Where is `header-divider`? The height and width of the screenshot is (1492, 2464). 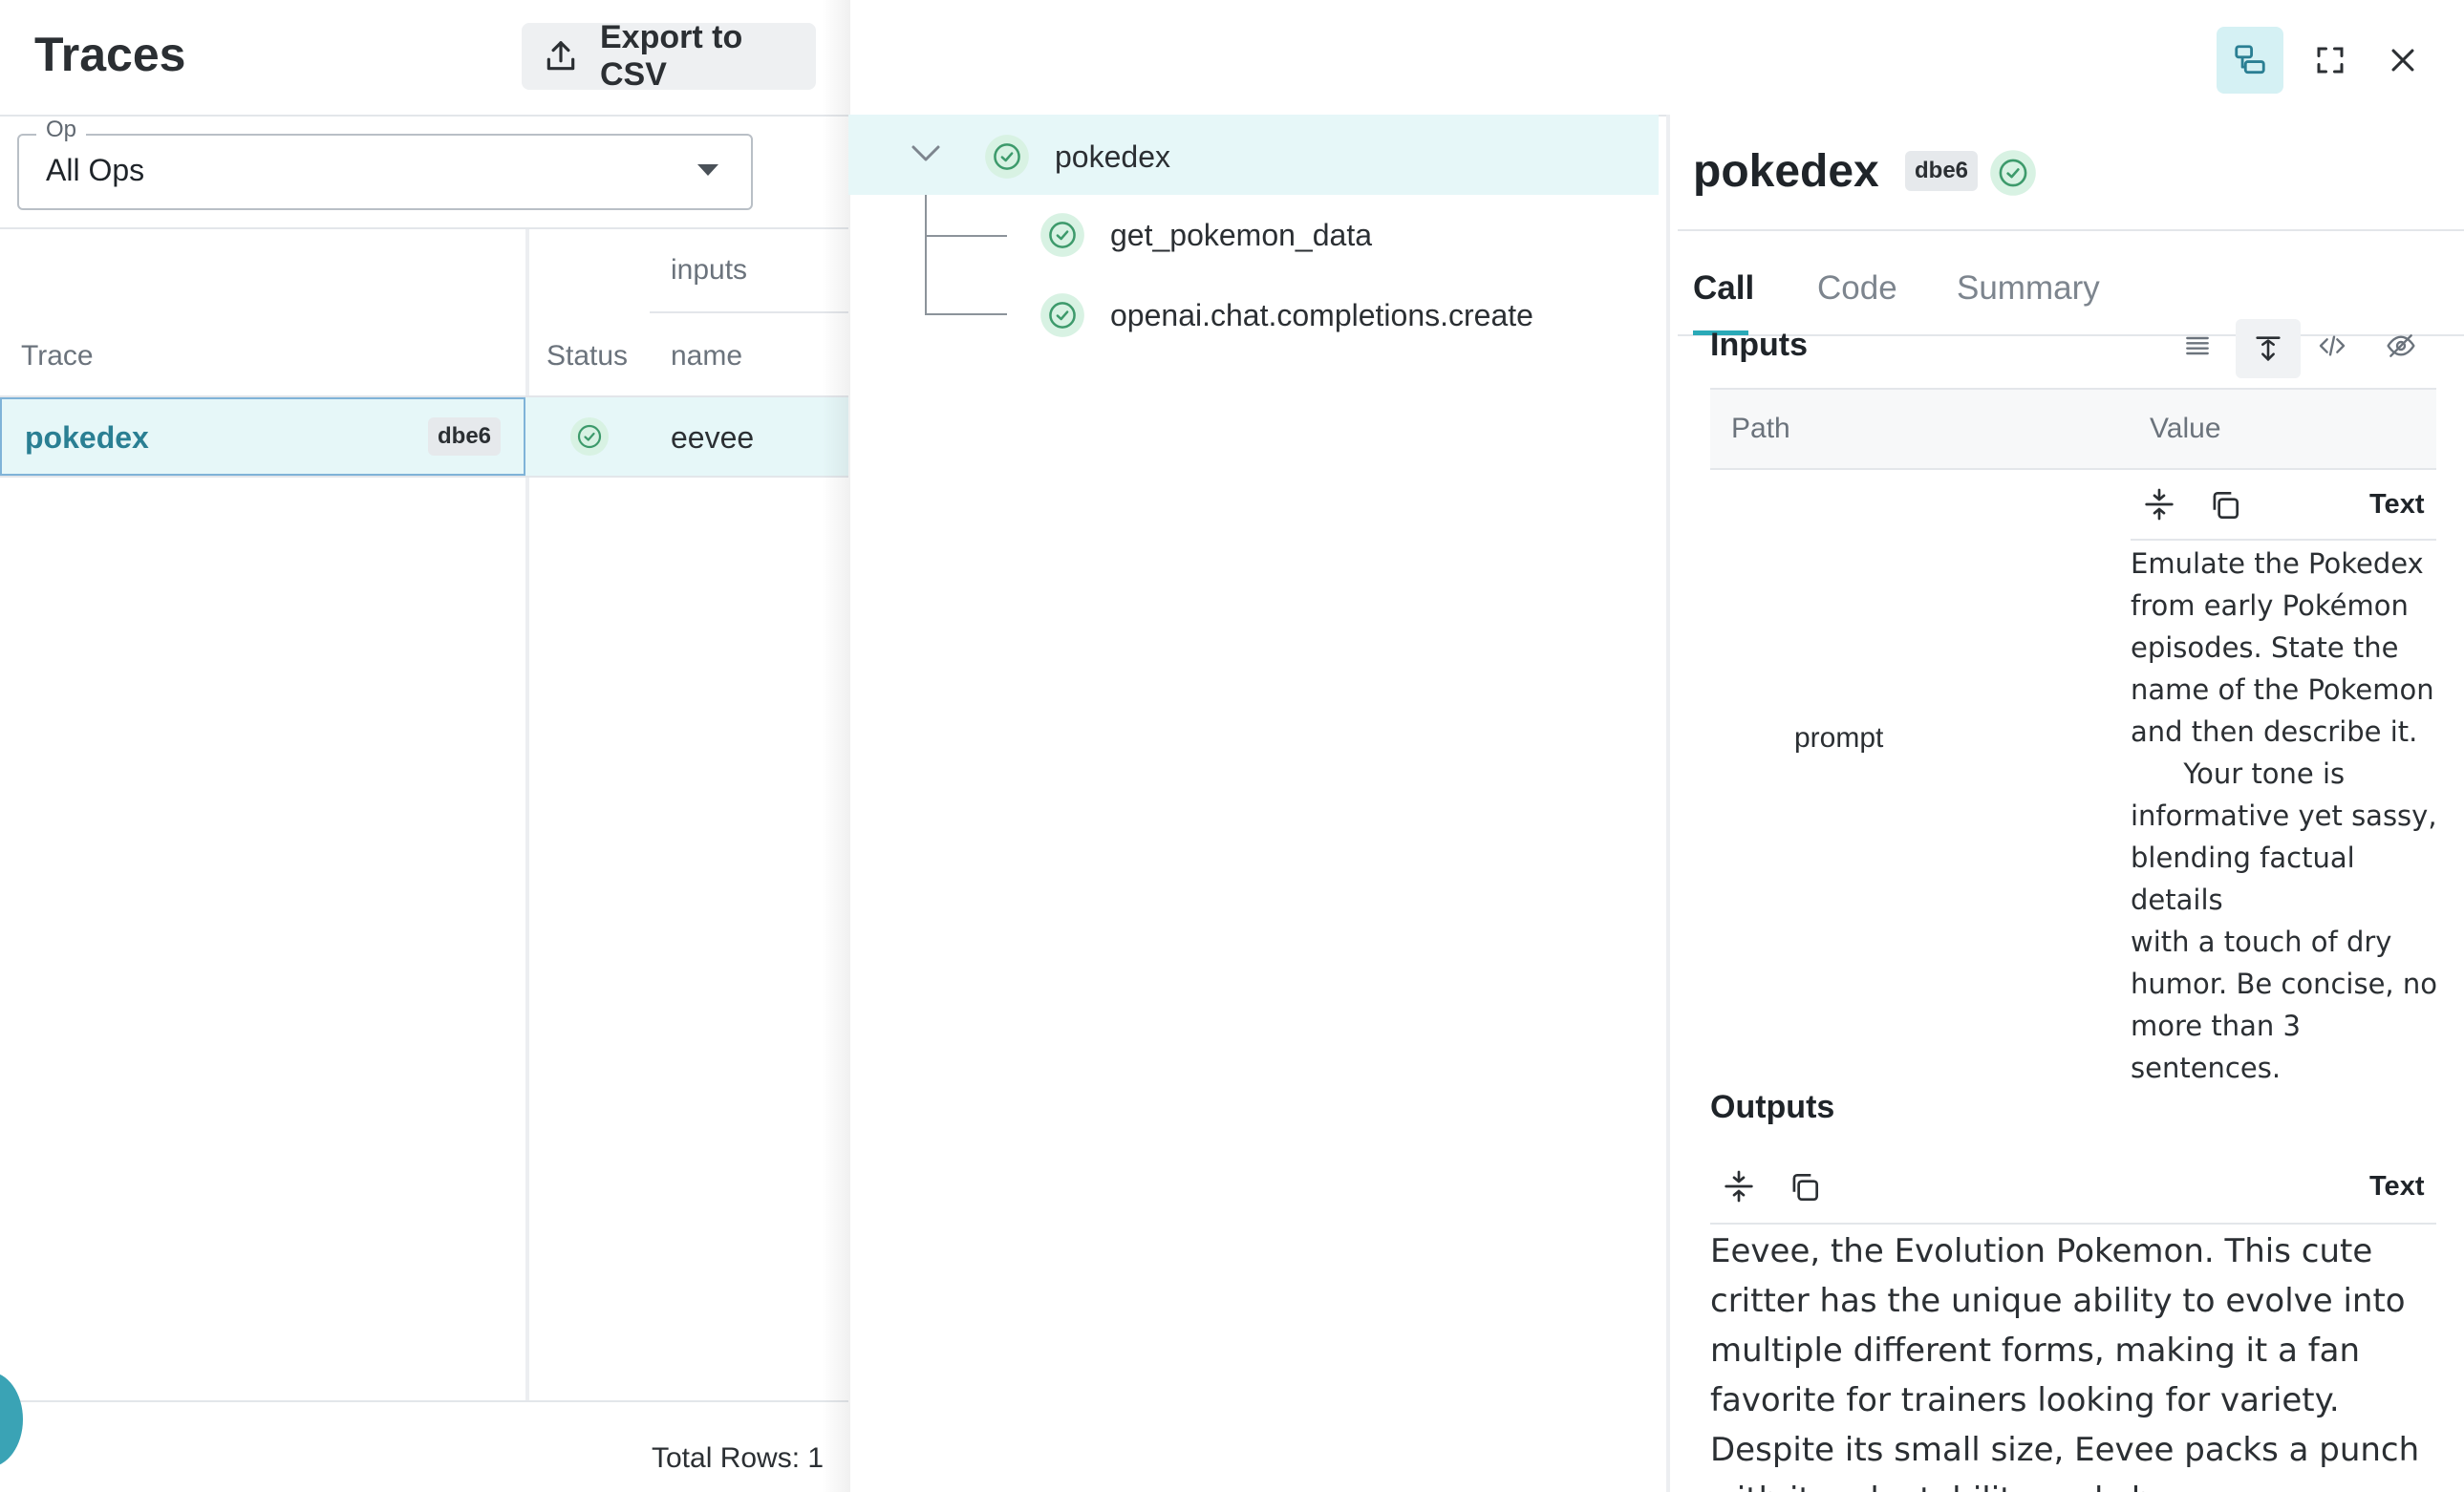 header-divider is located at coordinates (424, 116).